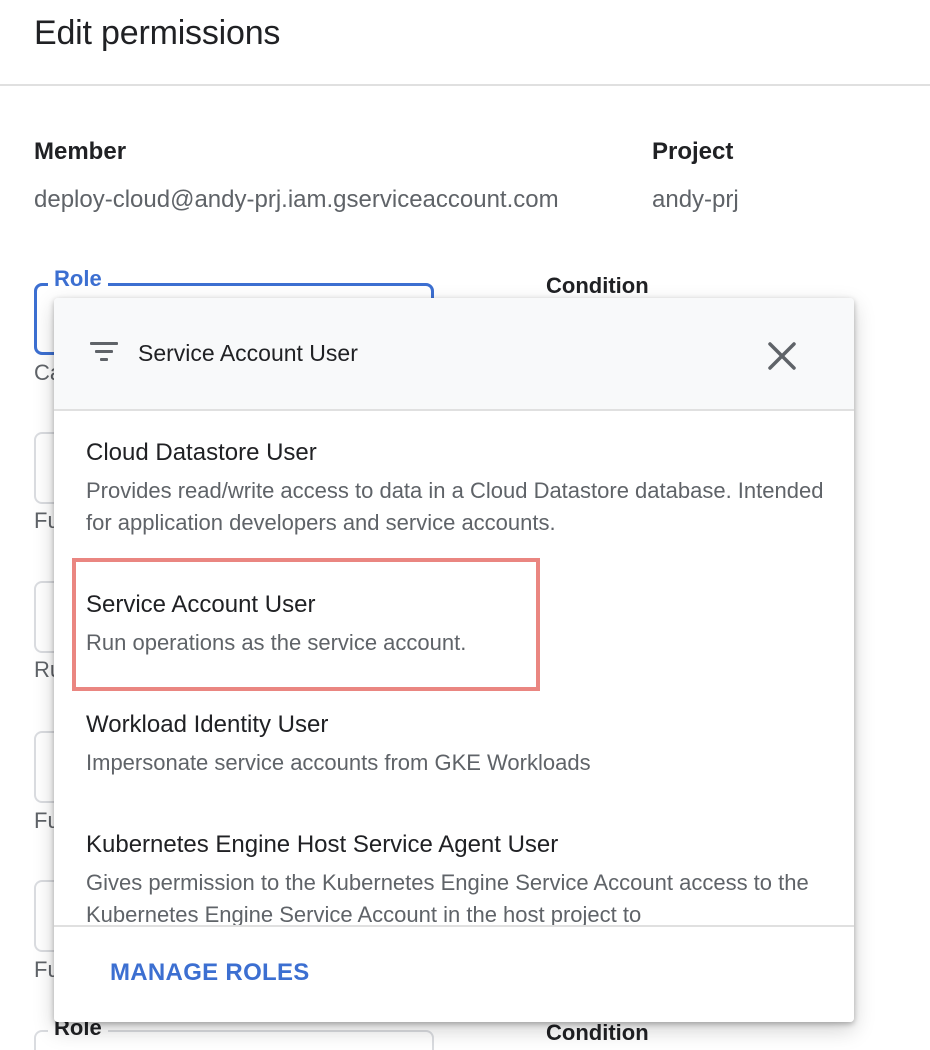 The image size is (930, 1050). What do you see at coordinates (454, 973) in the screenshot?
I see `dropdown-footer: MANAGE ROLES` at bounding box center [454, 973].